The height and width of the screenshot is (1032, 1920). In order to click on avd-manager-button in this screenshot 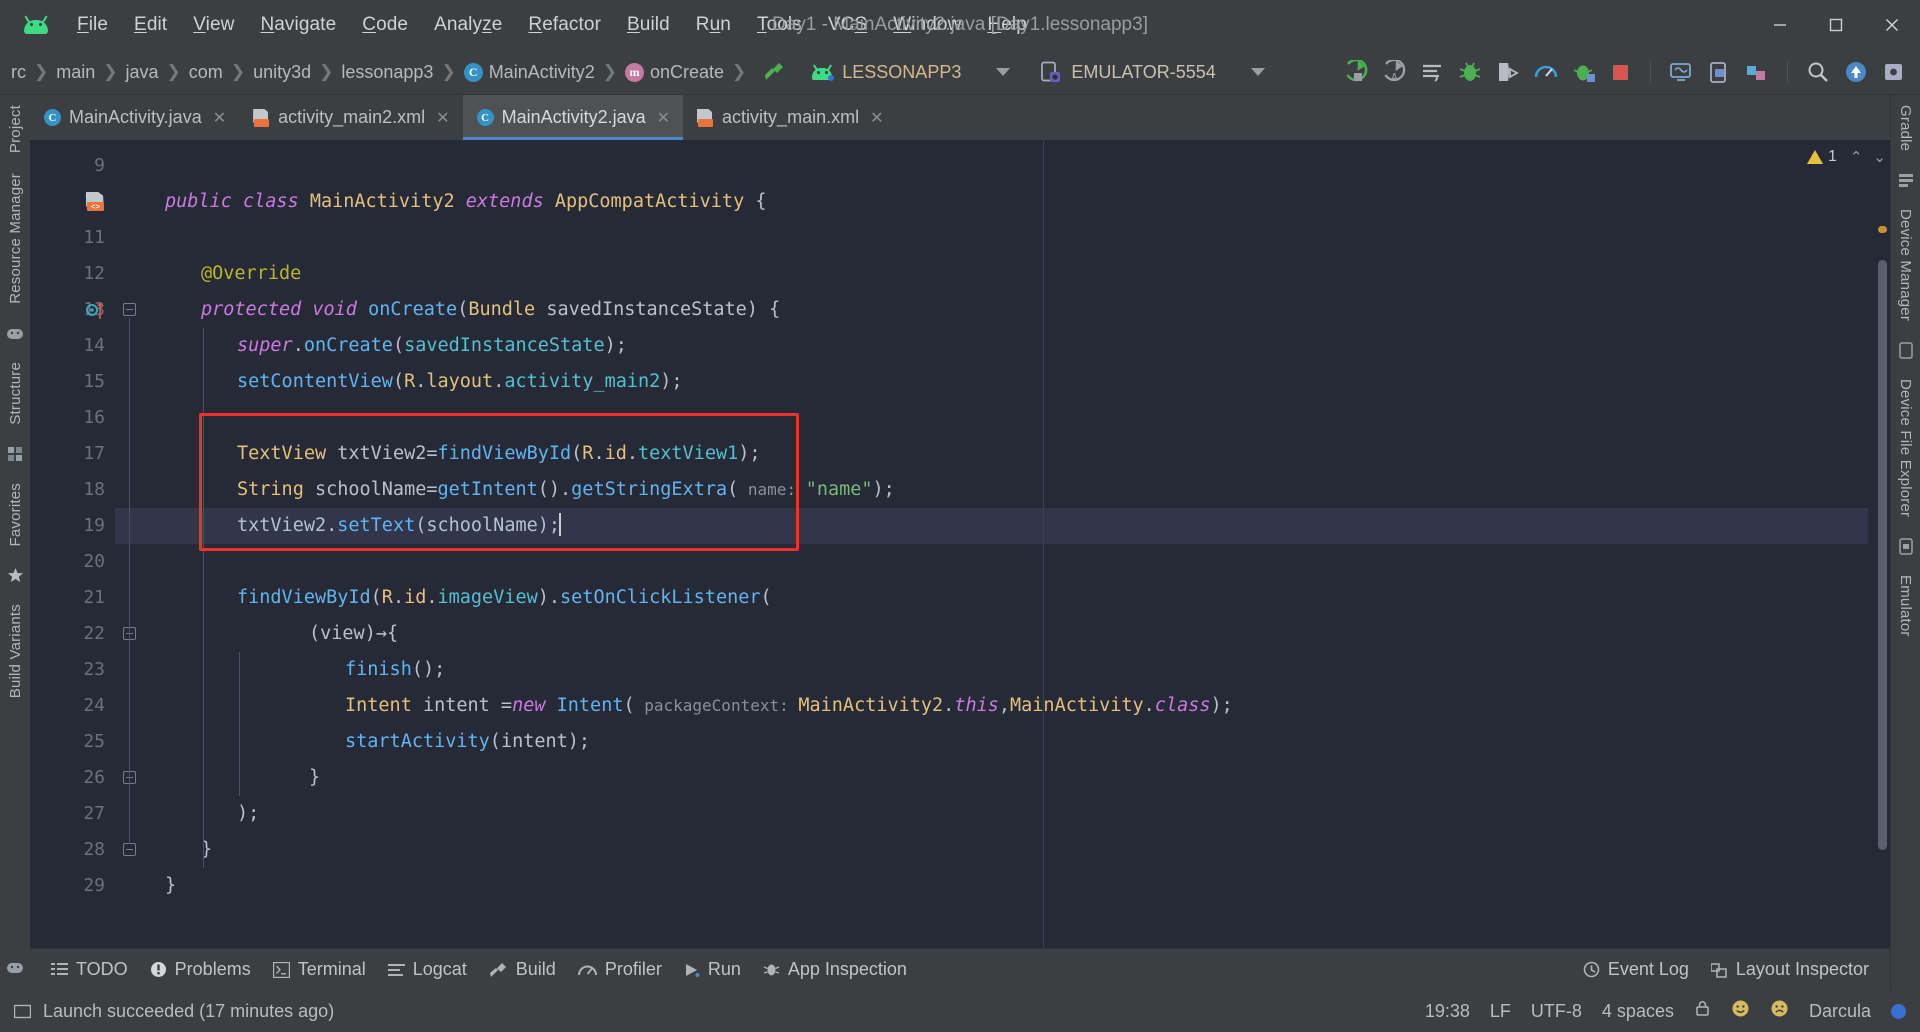, I will do `click(1681, 72)`.